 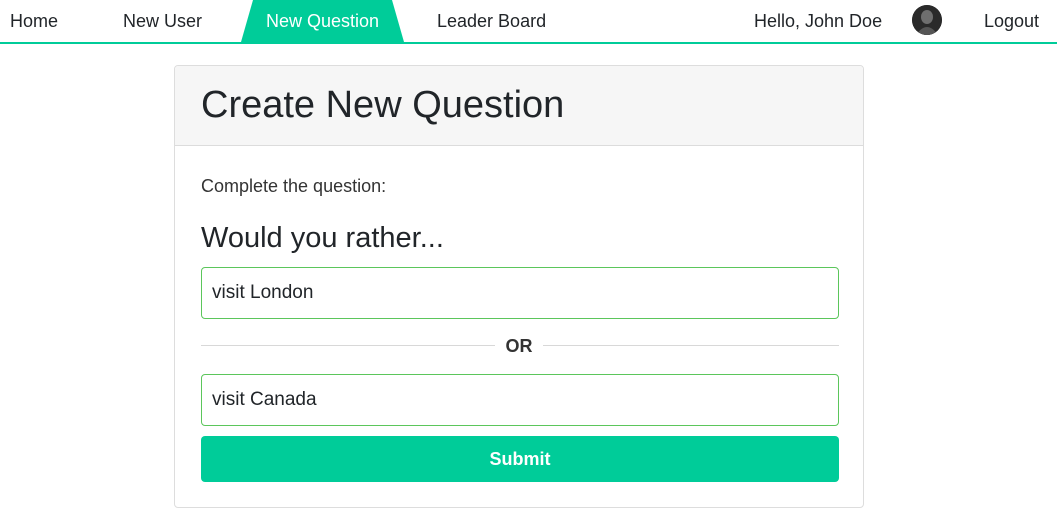 What do you see at coordinates (818, 21) in the screenshot?
I see `user-greeting: Hello, John Doe` at bounding box center [818, 21].